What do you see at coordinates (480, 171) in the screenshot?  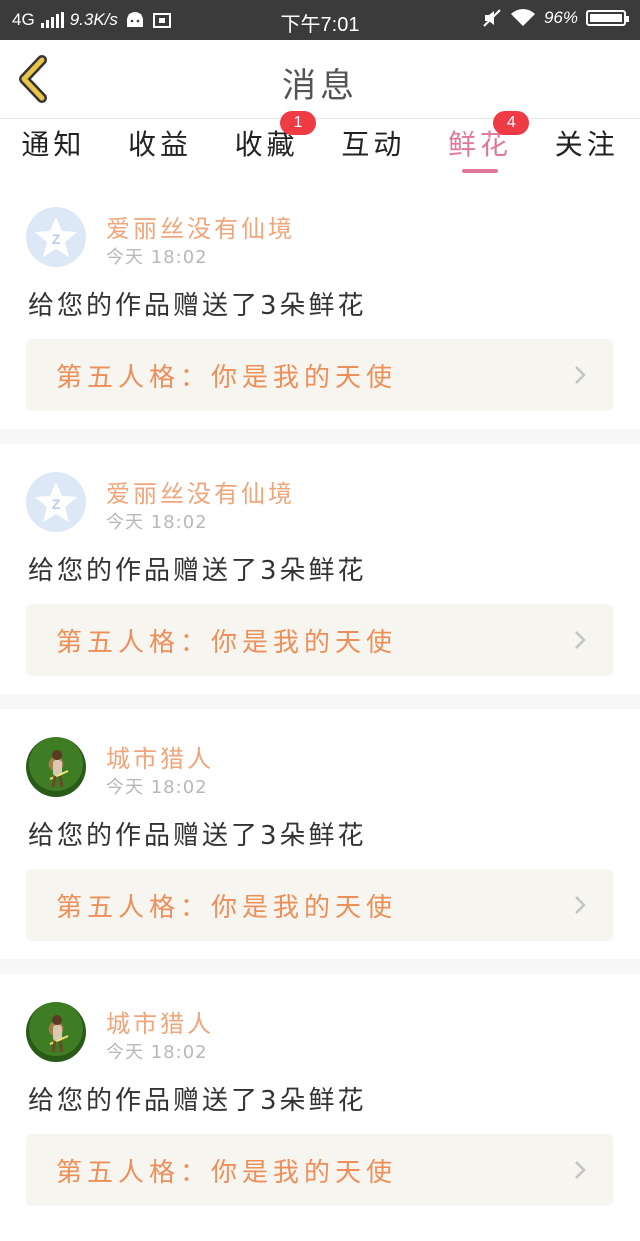 I see `active-tab-indicator` at bounding box center [480, 171].